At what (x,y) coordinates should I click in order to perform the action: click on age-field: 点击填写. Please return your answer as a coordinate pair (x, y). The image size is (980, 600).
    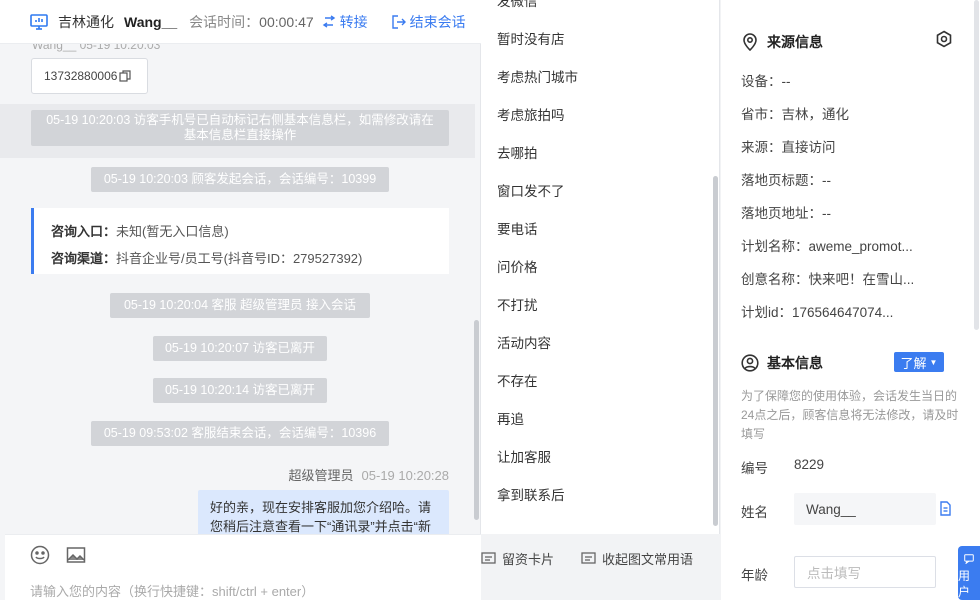
    Looking at the image, I should click on (865, 572).